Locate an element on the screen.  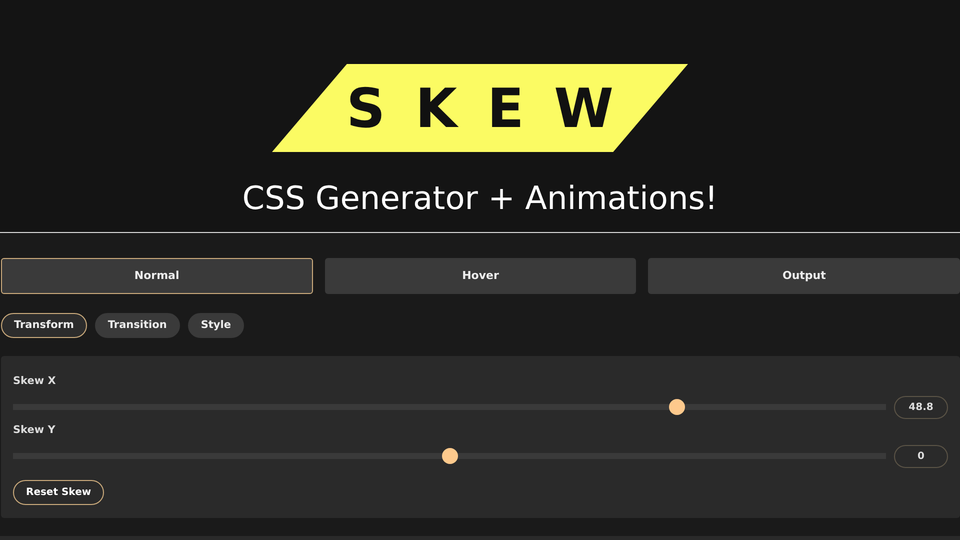
value-field: 48.8 is located at coordinates (921, 407).